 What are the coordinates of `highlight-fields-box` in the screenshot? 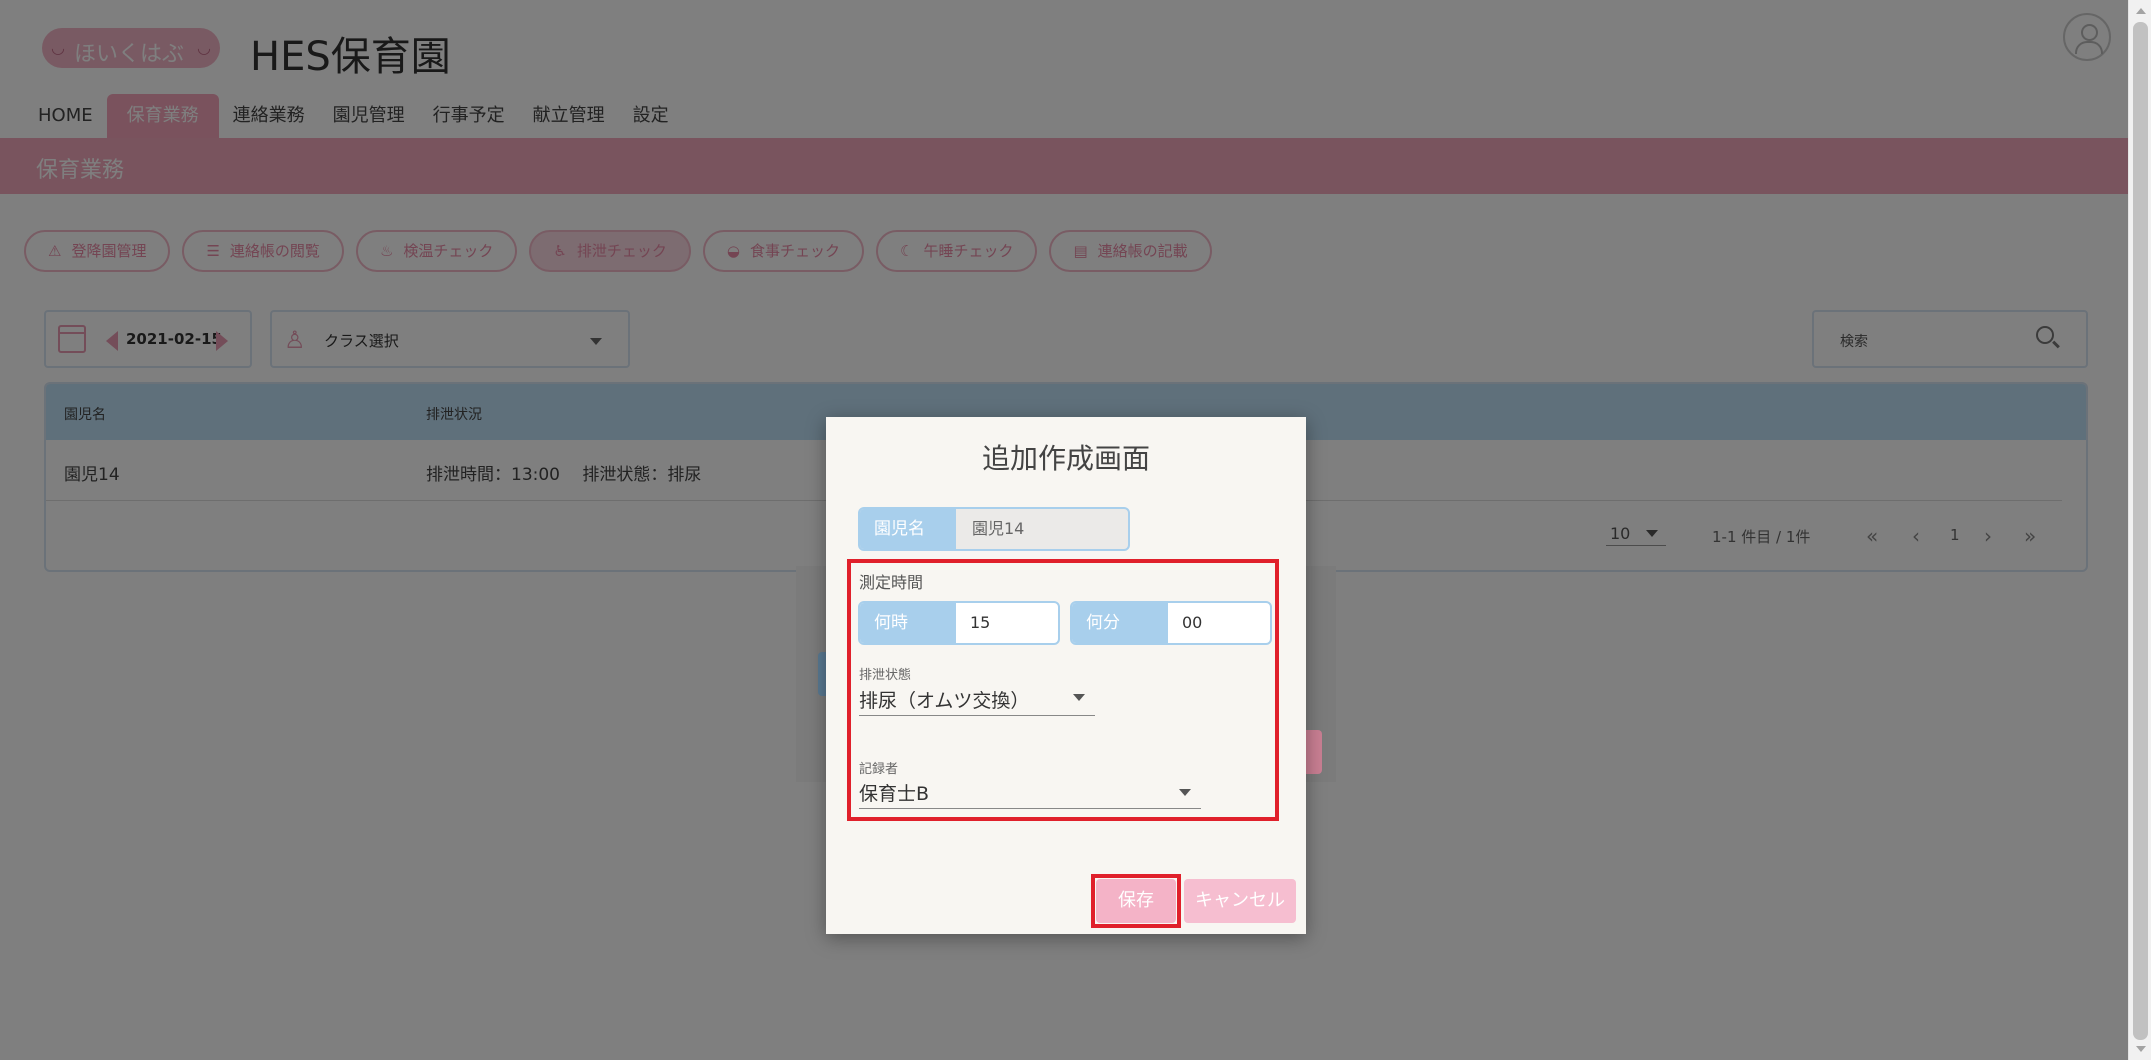 It's located at (1063, 690).